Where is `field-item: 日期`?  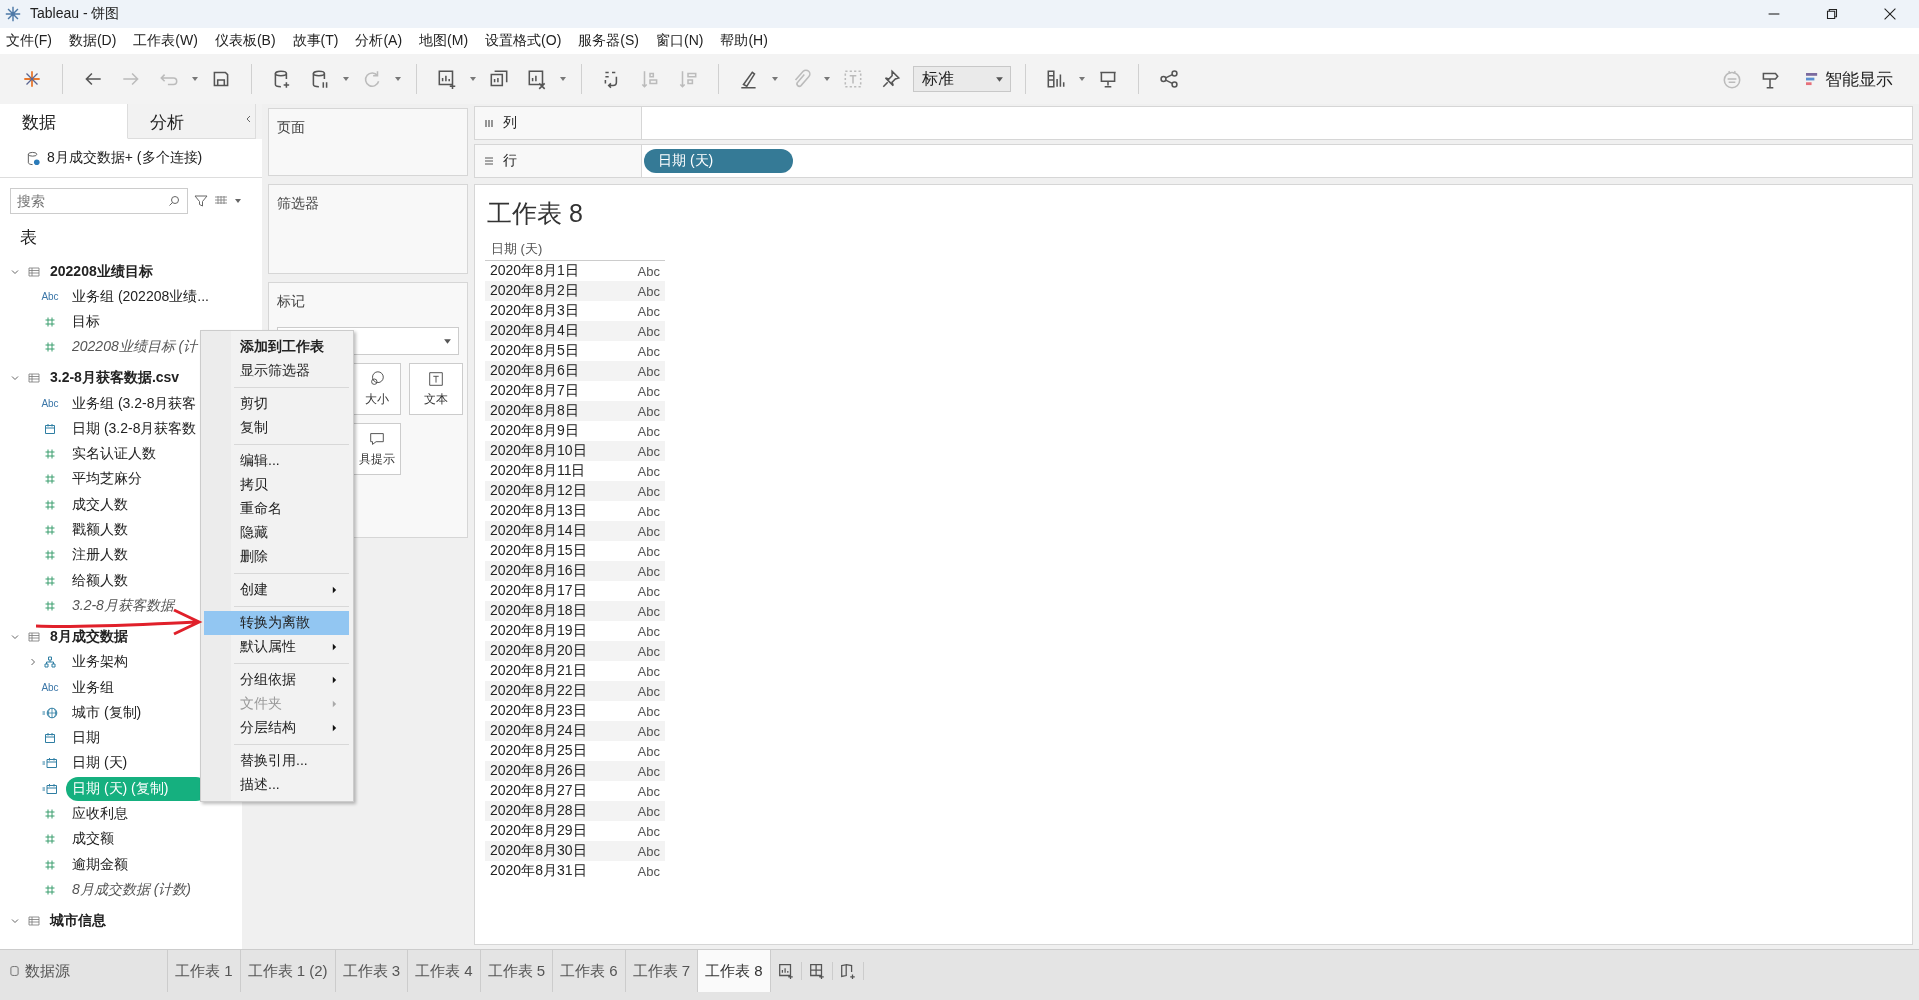
field-item: 日期 is located at coordinates (86, 738).